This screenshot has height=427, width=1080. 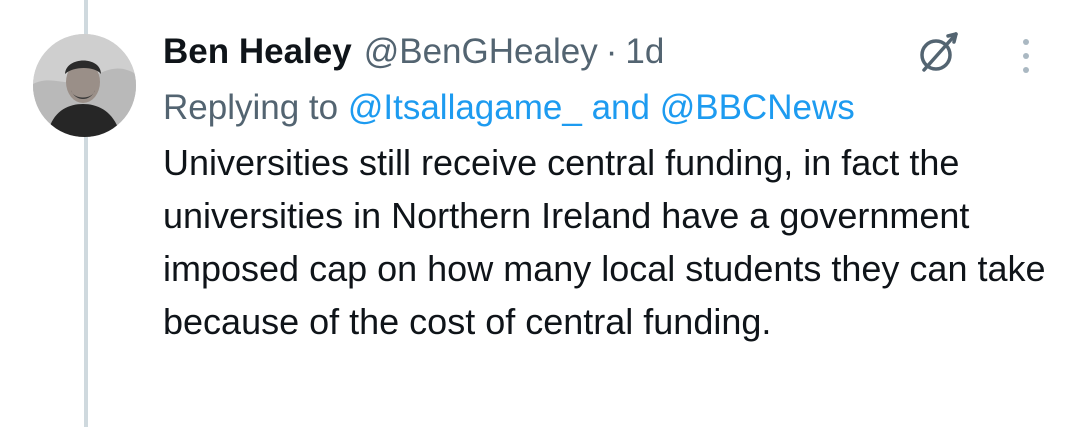 I want to click on author-handle: @BenGHealey, so click(x=481, y=52).